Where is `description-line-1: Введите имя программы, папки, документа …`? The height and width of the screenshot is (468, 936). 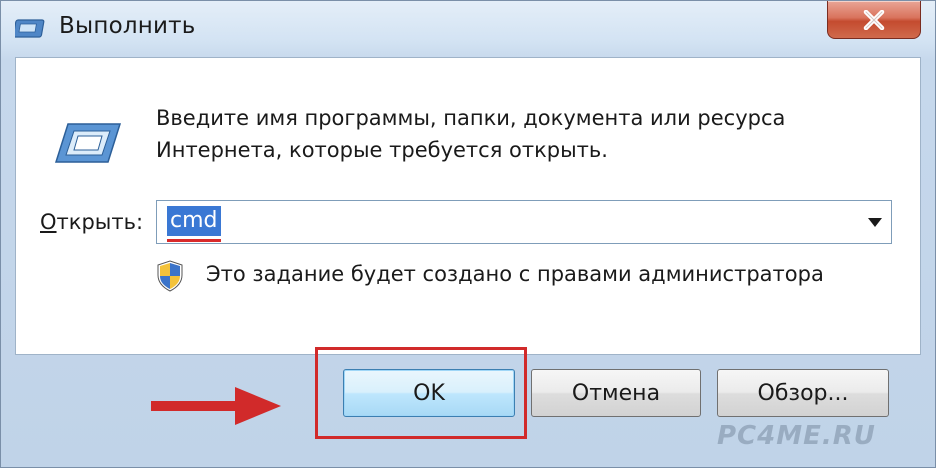 description-line-1: Введите имя программы, папки, документа … is located at coordinates (471, 118).